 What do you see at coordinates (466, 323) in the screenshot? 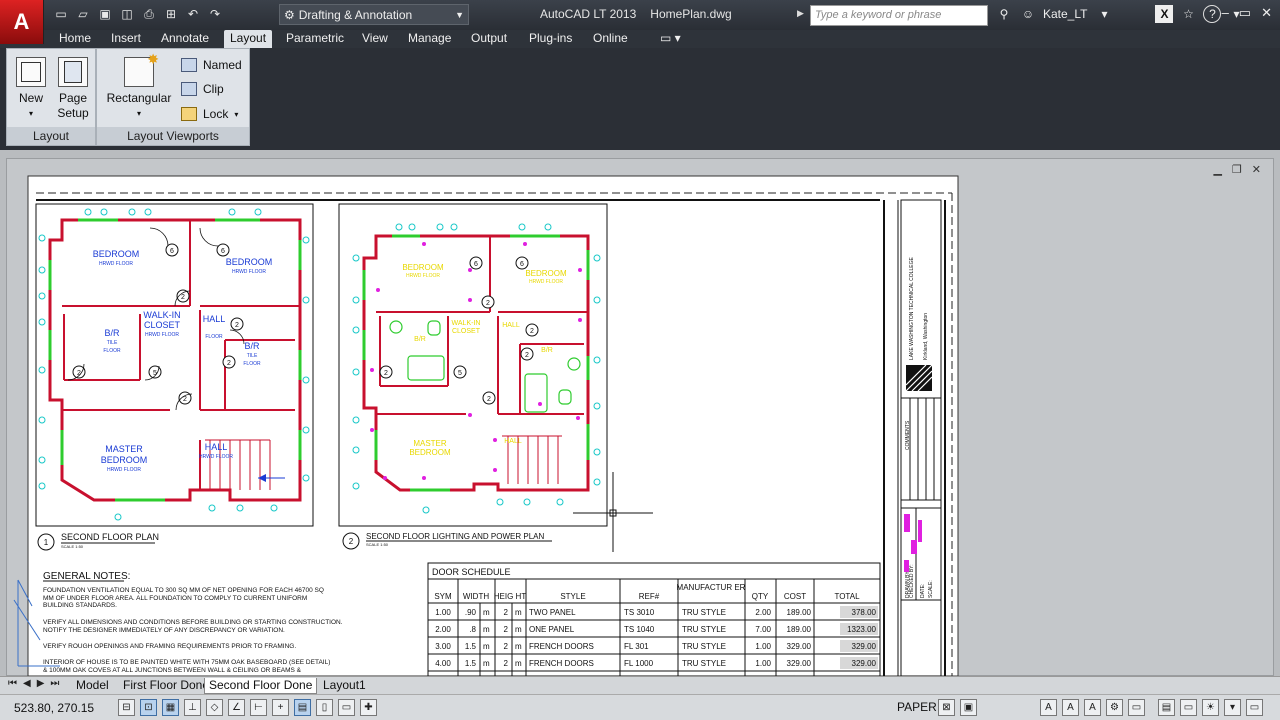
I see `room-label: WALK-IN` at bounding box center [466, 323].